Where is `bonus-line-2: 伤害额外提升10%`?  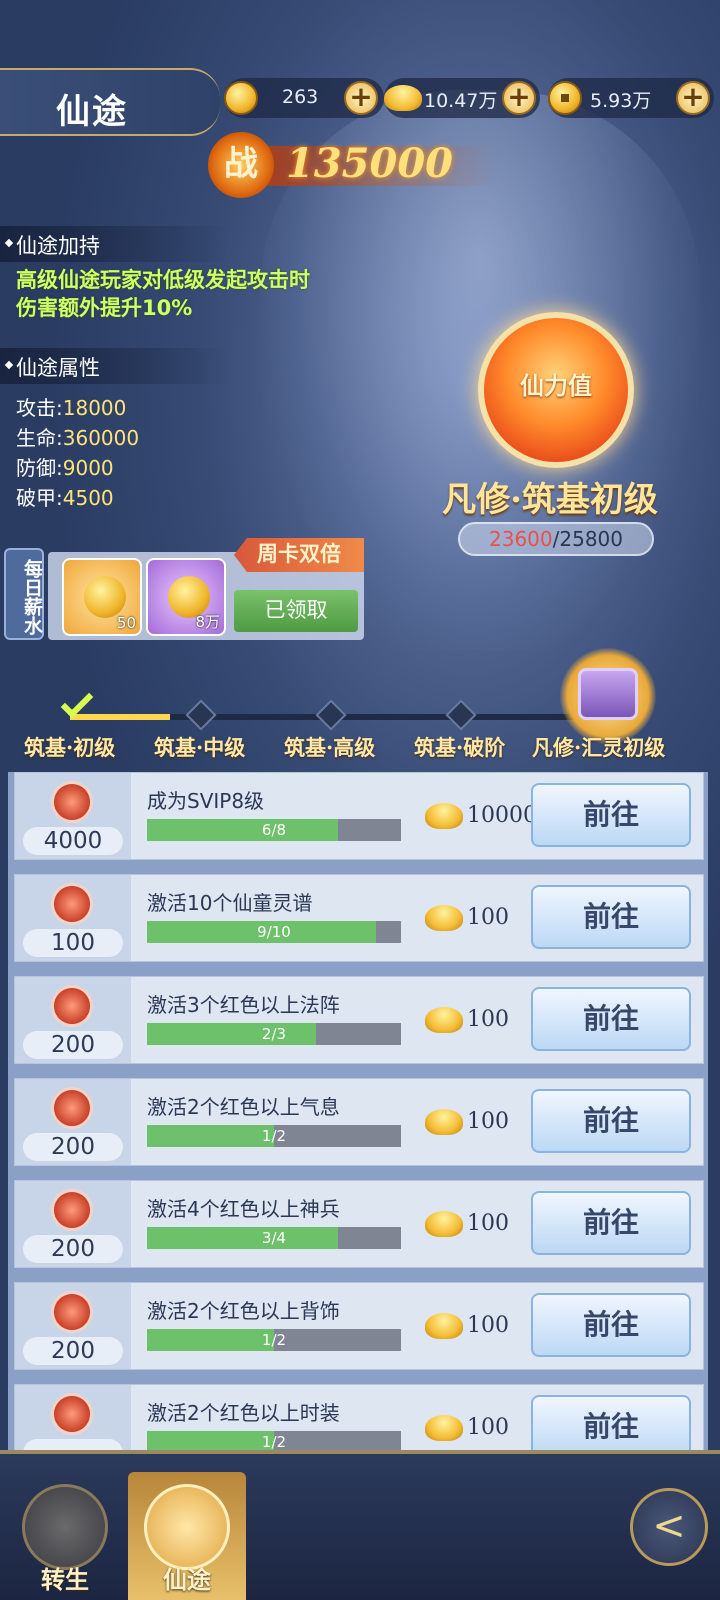 bonus-line-2: 伤害额外提升10% is located at coordinates (104, 308).